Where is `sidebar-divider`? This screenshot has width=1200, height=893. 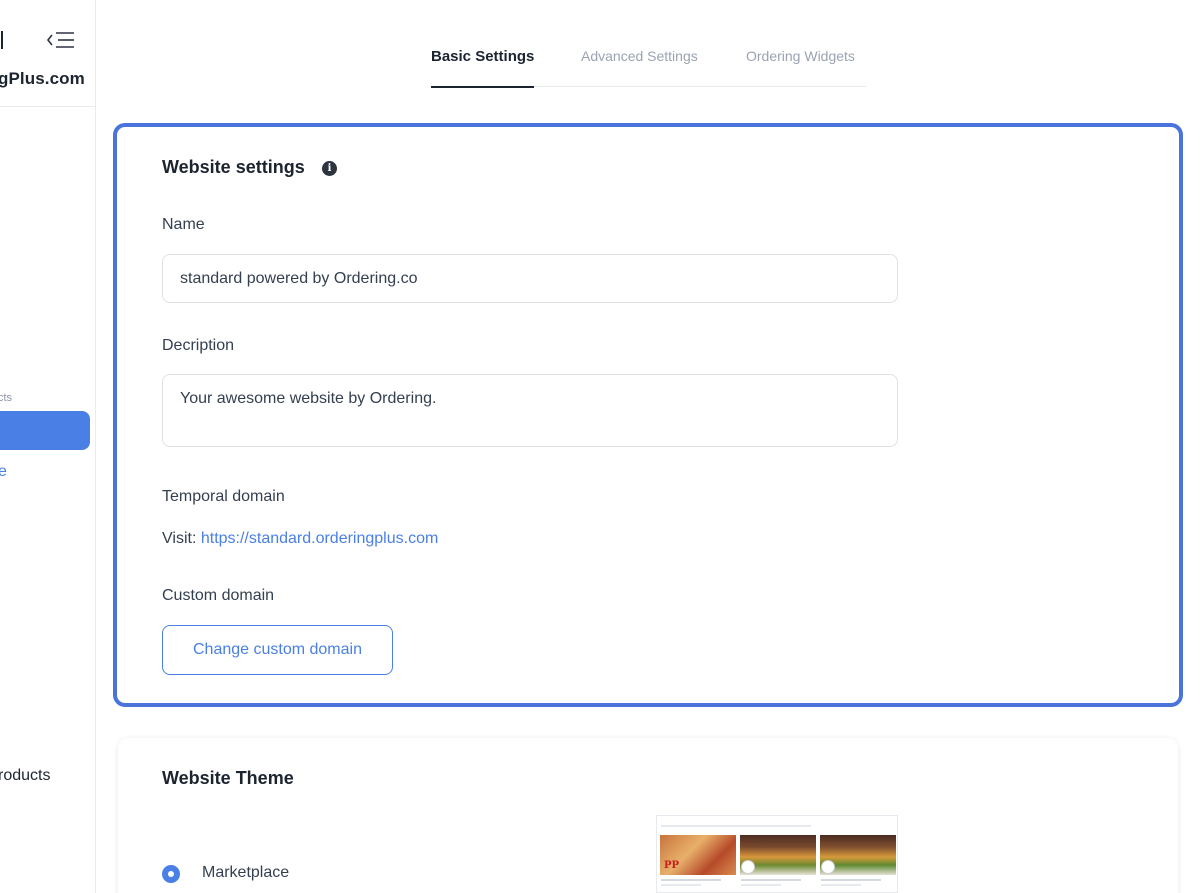
sidebar-divider is located at coordinates (47, 106).